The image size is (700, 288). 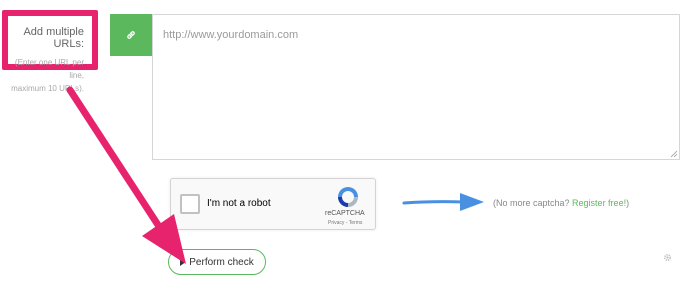 I want to click on perform-check-button: Perform check, so click(x=217, y=262).